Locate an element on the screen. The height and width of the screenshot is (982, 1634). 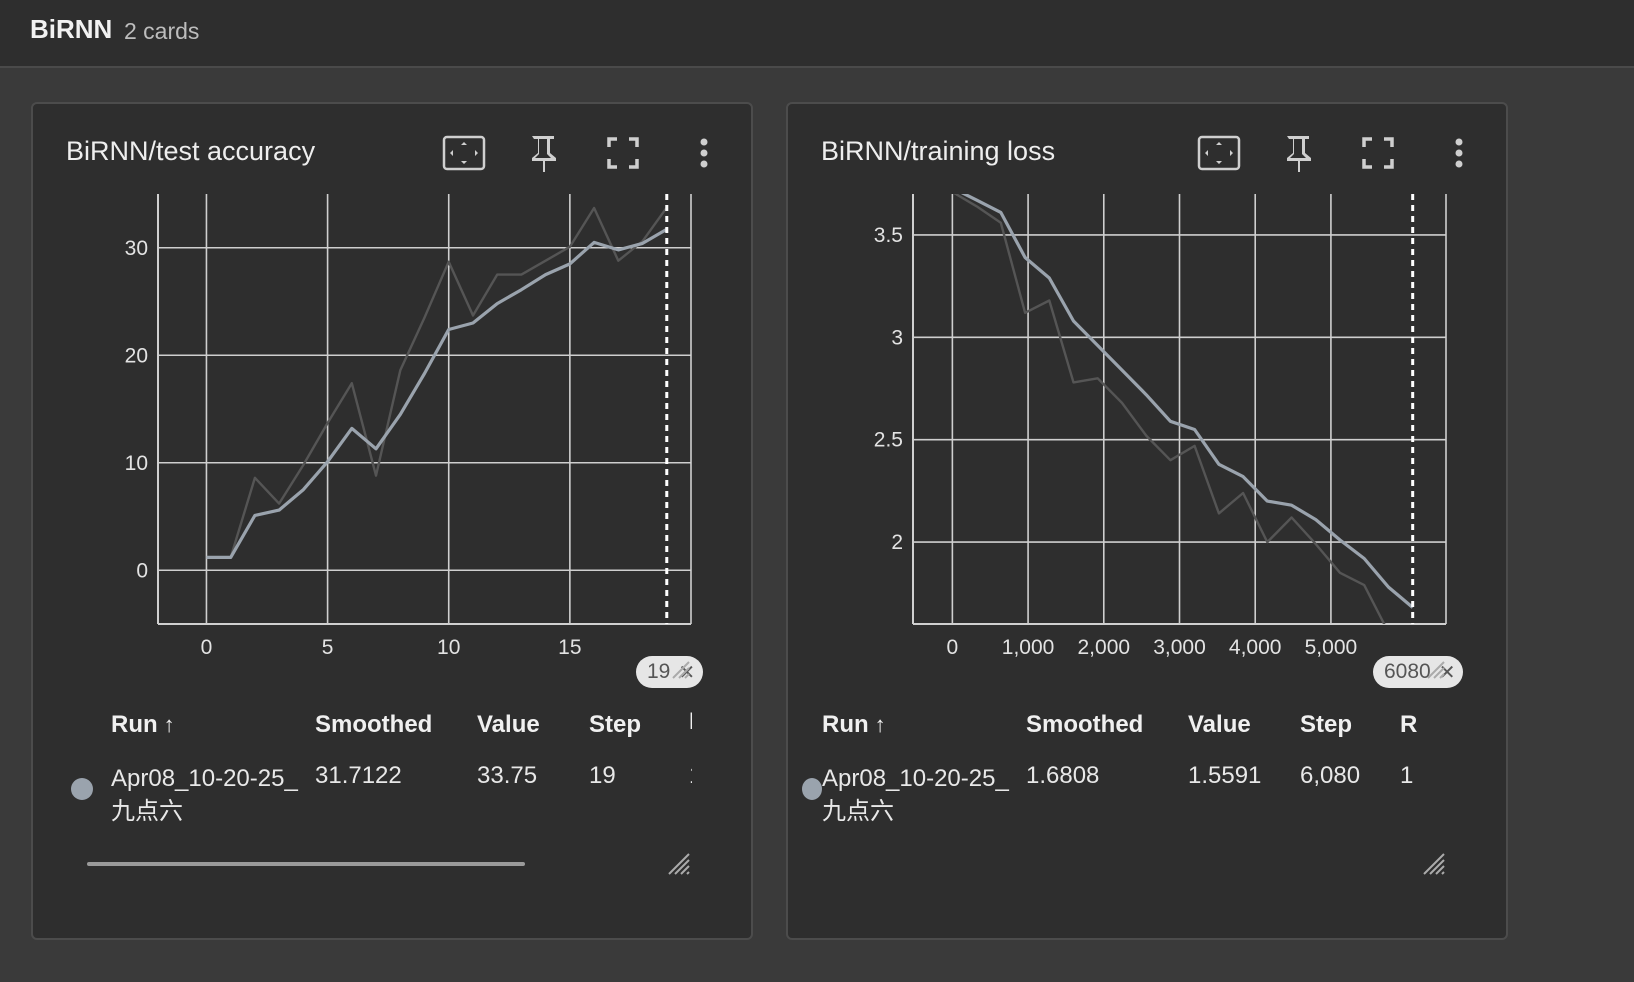
y-tick-label: 3 is located at coordinates (897, 337).